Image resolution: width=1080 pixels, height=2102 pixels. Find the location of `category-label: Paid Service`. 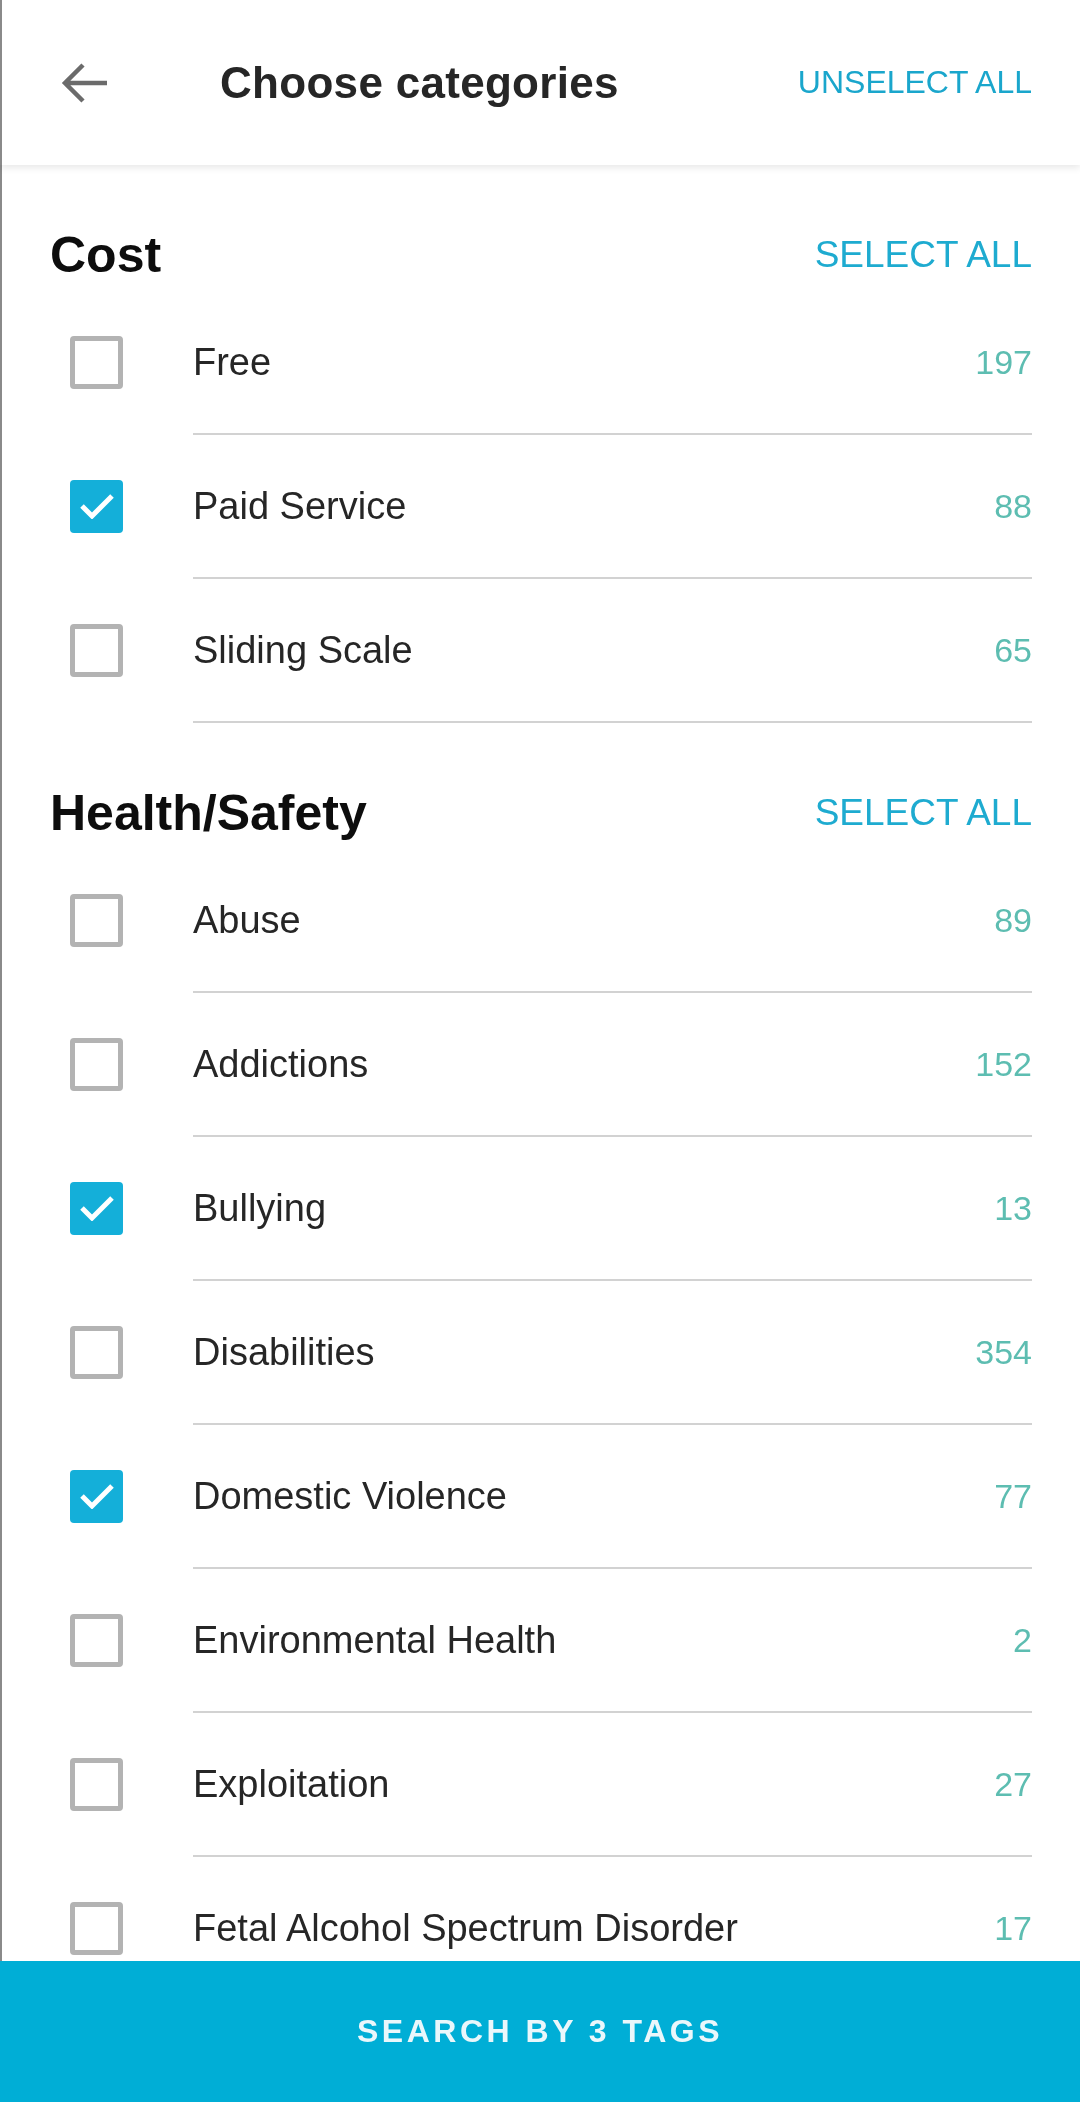

category-label: Paid Service is located at coordinates (300, 506).